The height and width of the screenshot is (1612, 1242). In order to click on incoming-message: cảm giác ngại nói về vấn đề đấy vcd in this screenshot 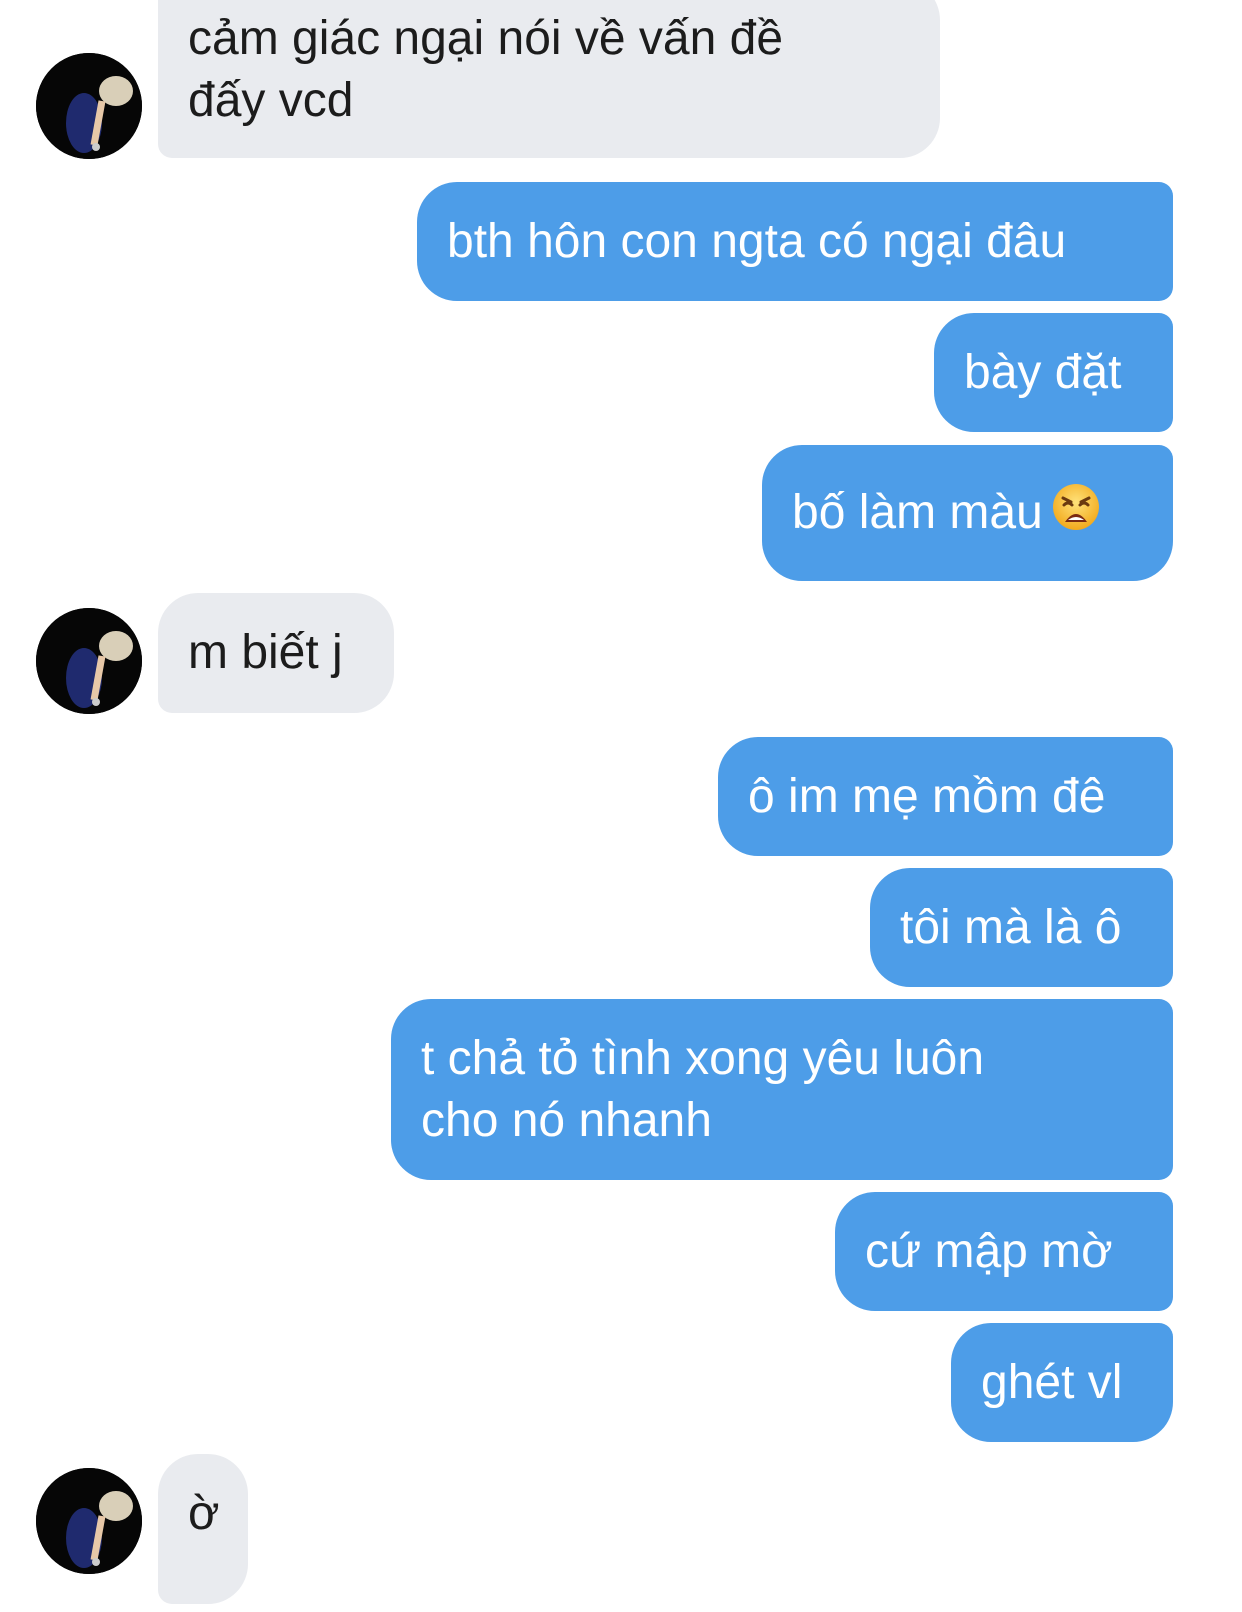, I will do `click(549, 79)`.